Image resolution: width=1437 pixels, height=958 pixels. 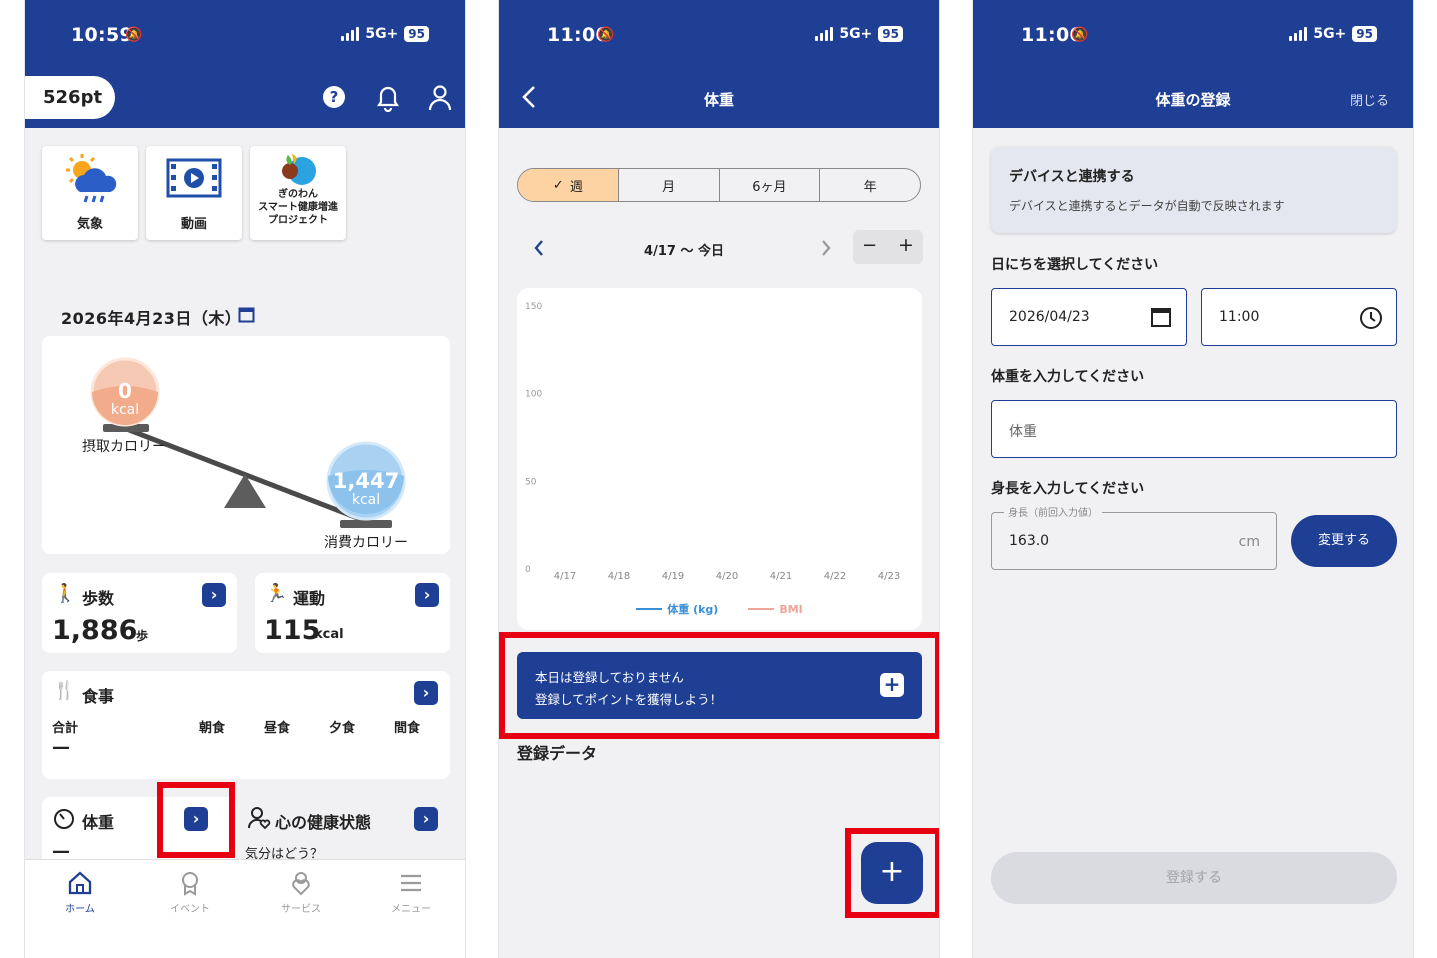 I want to click on points-badge: 526pt, so click(x=70, y=97).